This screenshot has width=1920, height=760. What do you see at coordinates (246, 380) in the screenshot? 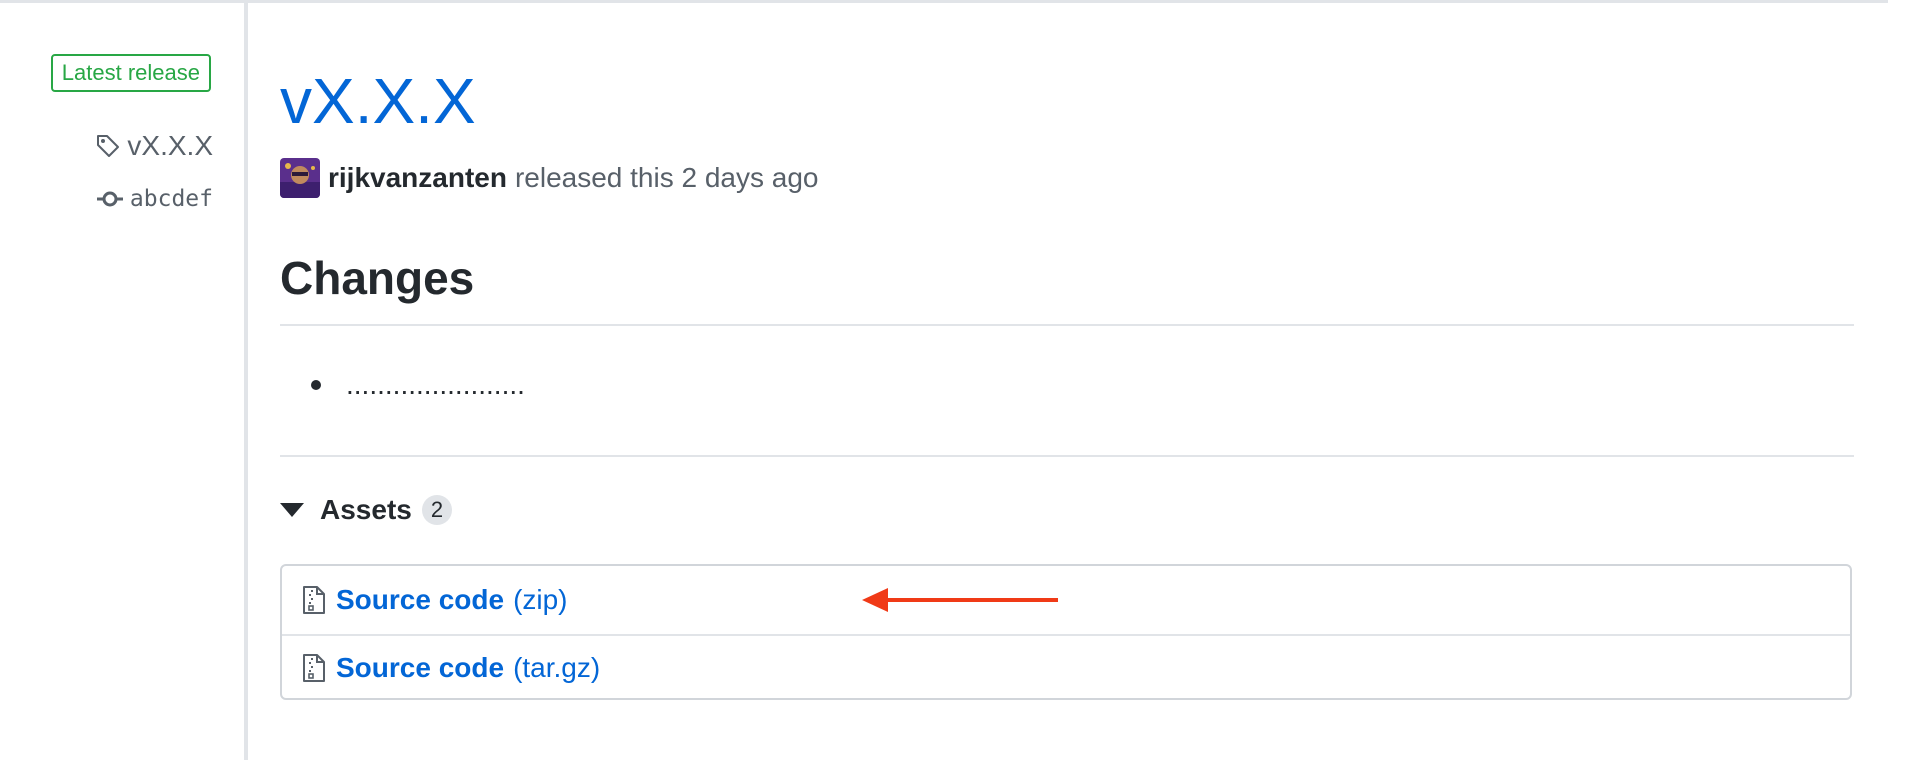
I see `sidebar-divider` at bounding box center [246, 380].